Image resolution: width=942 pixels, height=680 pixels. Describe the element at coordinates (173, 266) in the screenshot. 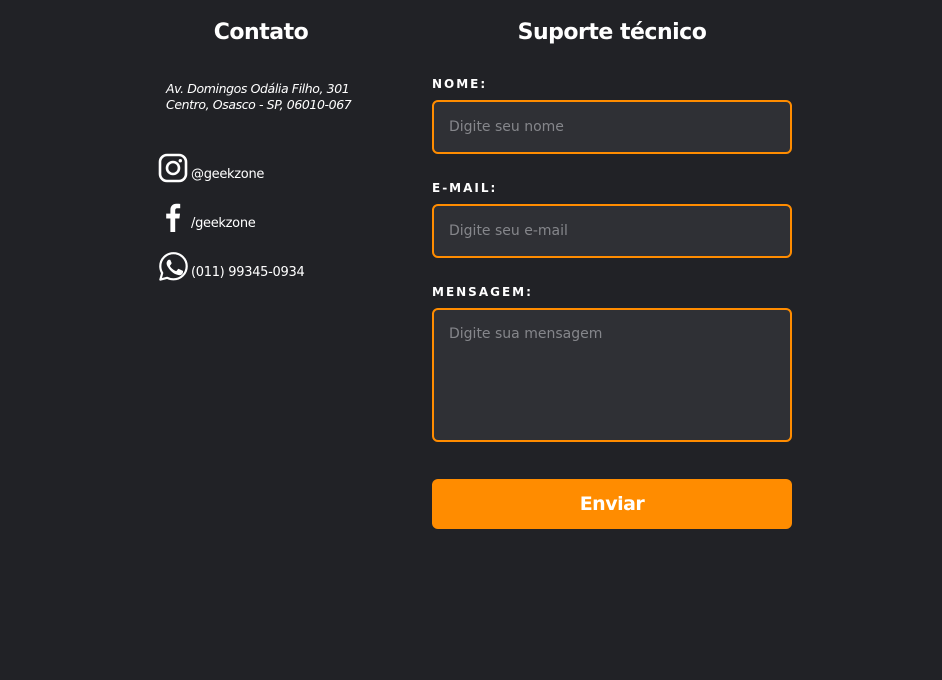

I see `whatsapp-icon` at that location.